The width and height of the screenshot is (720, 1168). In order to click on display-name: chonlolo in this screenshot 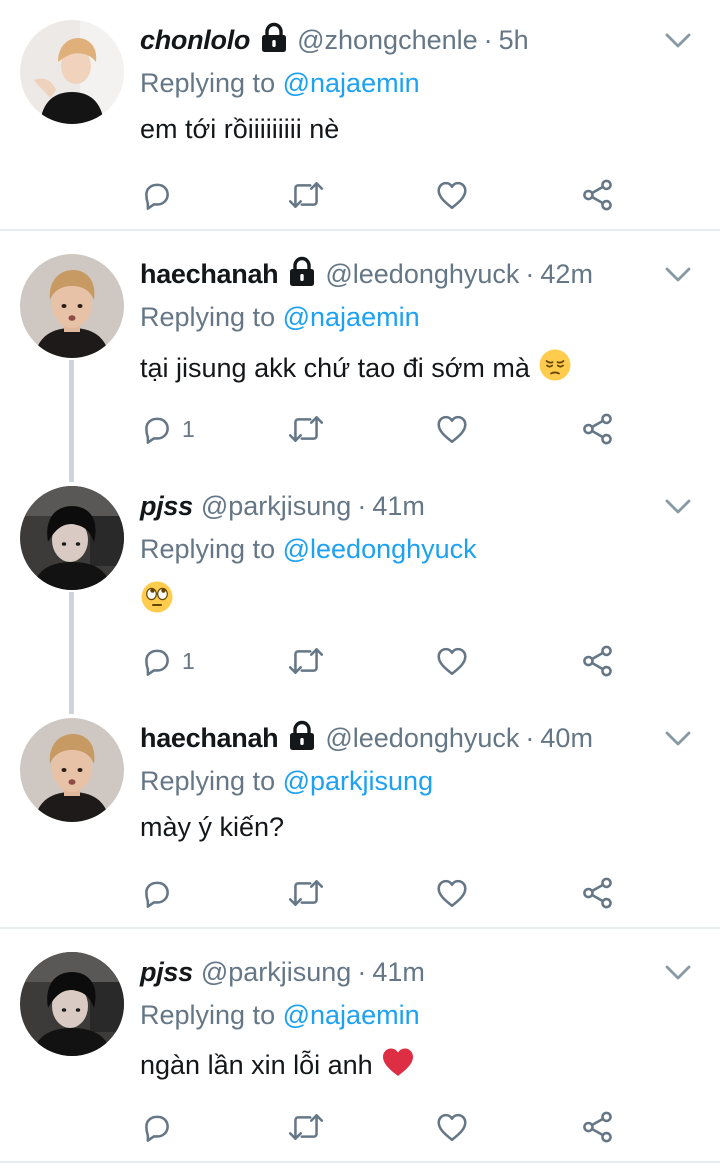, I will do `click(195, 40)`.